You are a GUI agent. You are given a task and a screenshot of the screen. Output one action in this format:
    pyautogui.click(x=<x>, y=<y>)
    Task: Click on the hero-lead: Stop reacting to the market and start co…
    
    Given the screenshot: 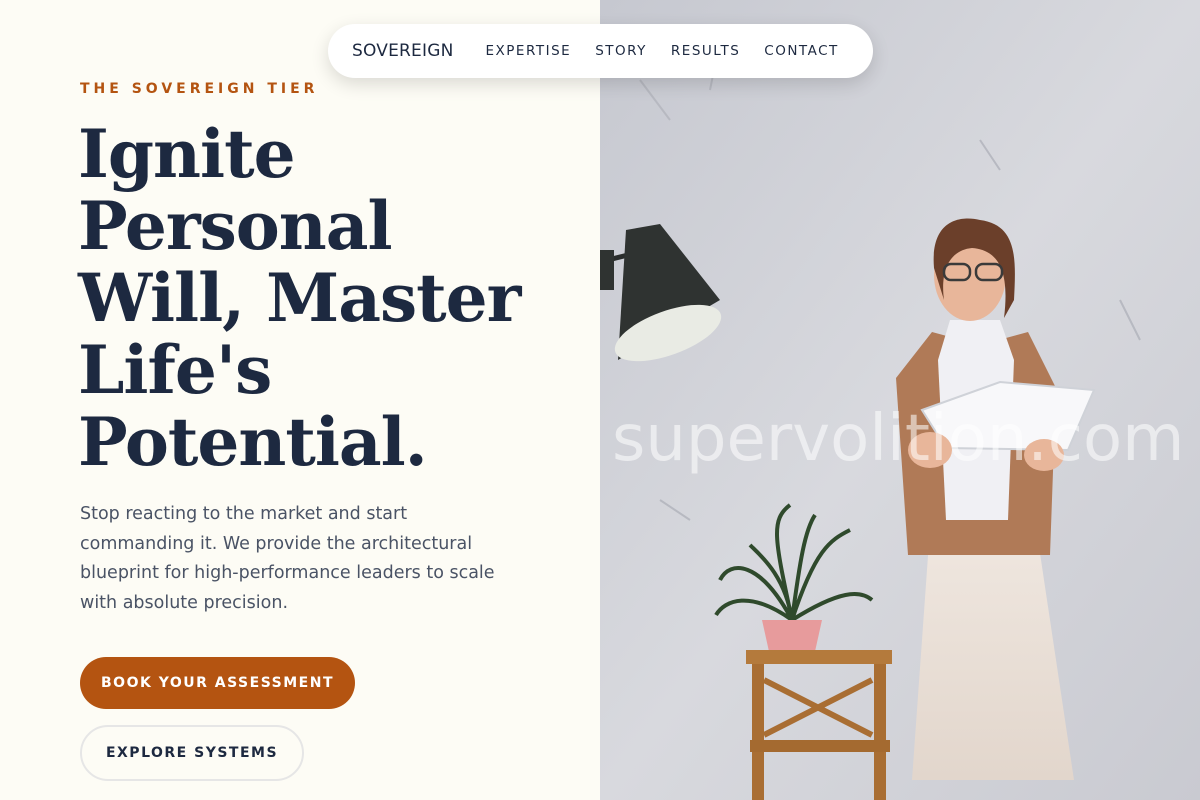 What is the action you would take?
    pyautogui.click(x=287, y=558)
    